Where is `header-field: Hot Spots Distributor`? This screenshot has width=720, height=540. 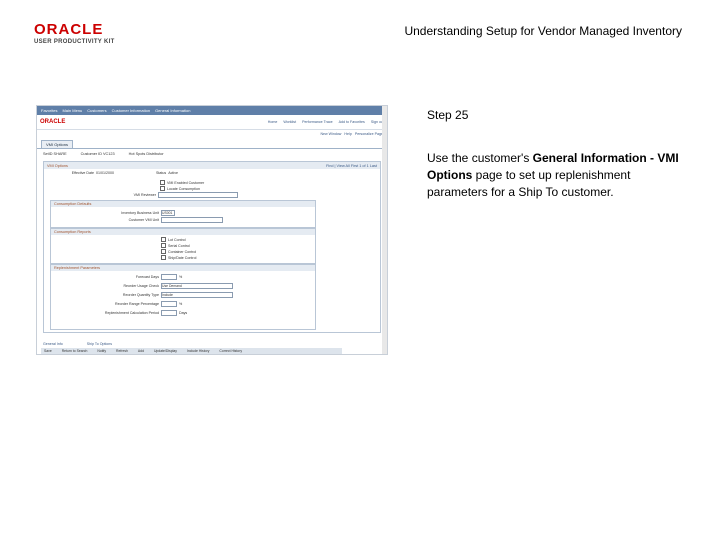 header-field: Hot Spots Distributor is located at coordinates (146, 154).